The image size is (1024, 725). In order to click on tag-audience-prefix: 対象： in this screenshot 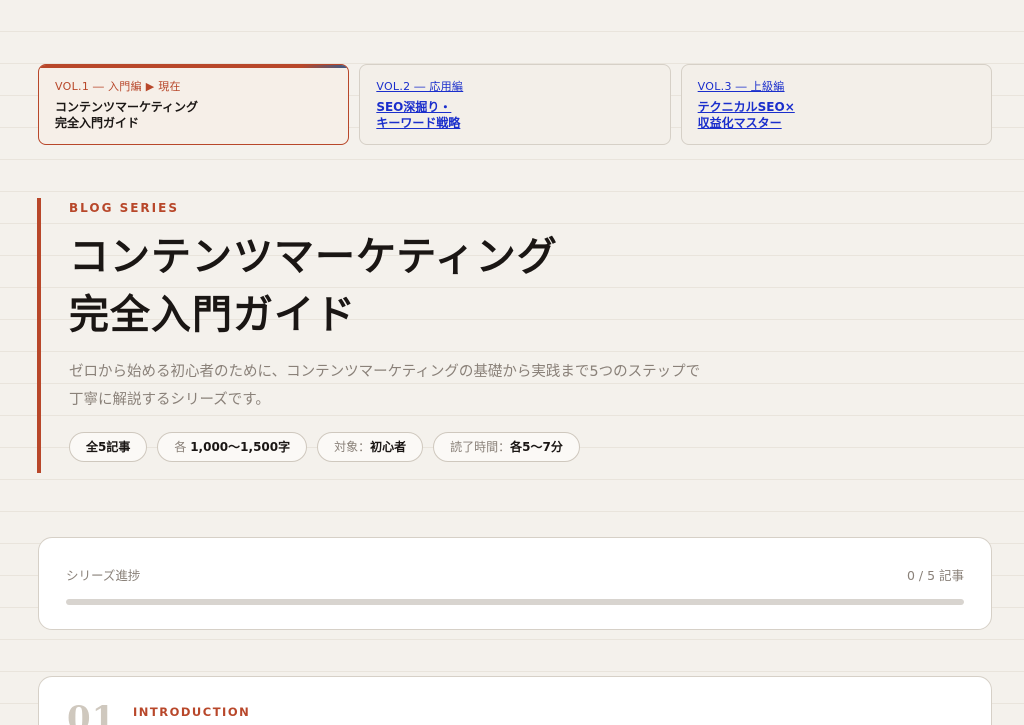, I will do `click(352, 447)`.